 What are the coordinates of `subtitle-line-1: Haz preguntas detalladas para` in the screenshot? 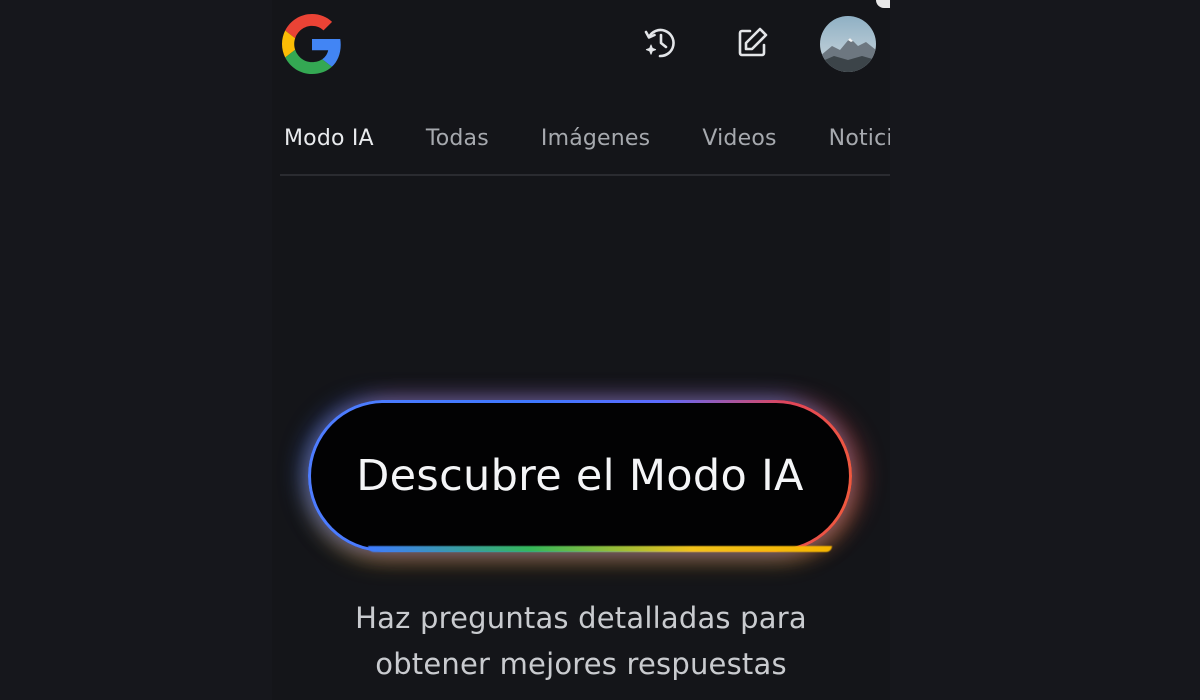 It's located at (581, 618).